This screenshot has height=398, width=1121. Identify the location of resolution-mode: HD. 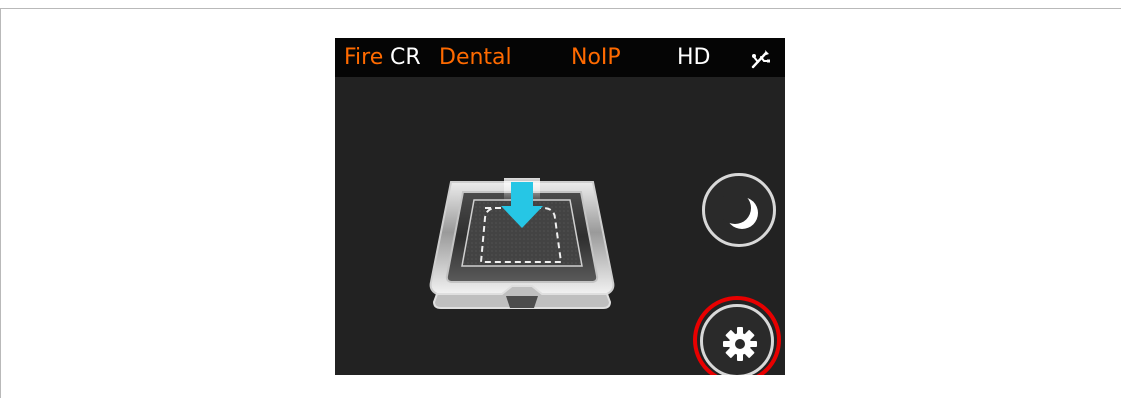
(694, 57).